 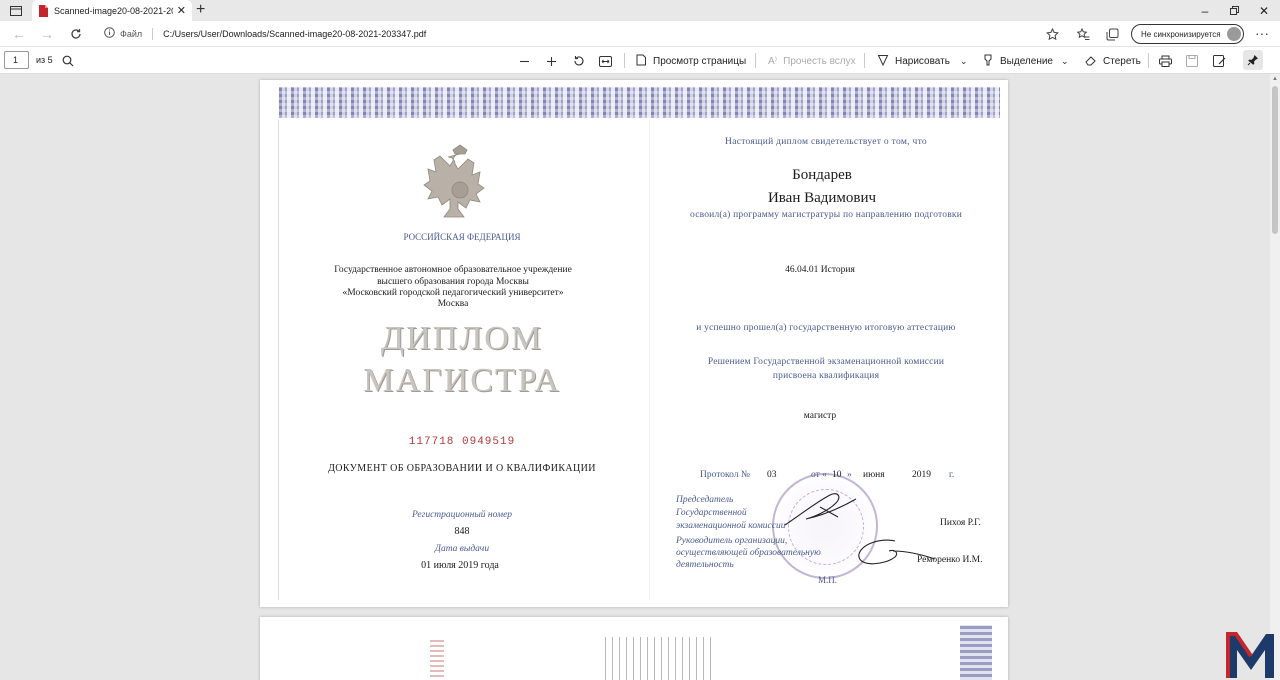 What do you see at coordinates (454, 181) in the screenshot?
I see `coat-of-arms-icon` at bounding box center [454, 181].